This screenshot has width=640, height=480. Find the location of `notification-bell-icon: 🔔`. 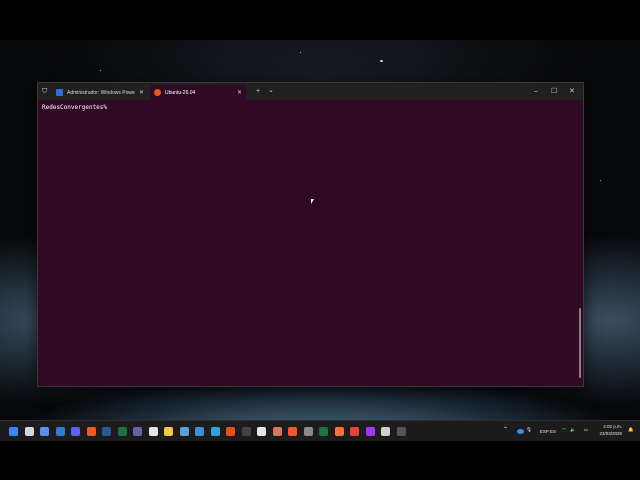

notification-bell-icon: 🔔 is located at coordinates (631, 430).